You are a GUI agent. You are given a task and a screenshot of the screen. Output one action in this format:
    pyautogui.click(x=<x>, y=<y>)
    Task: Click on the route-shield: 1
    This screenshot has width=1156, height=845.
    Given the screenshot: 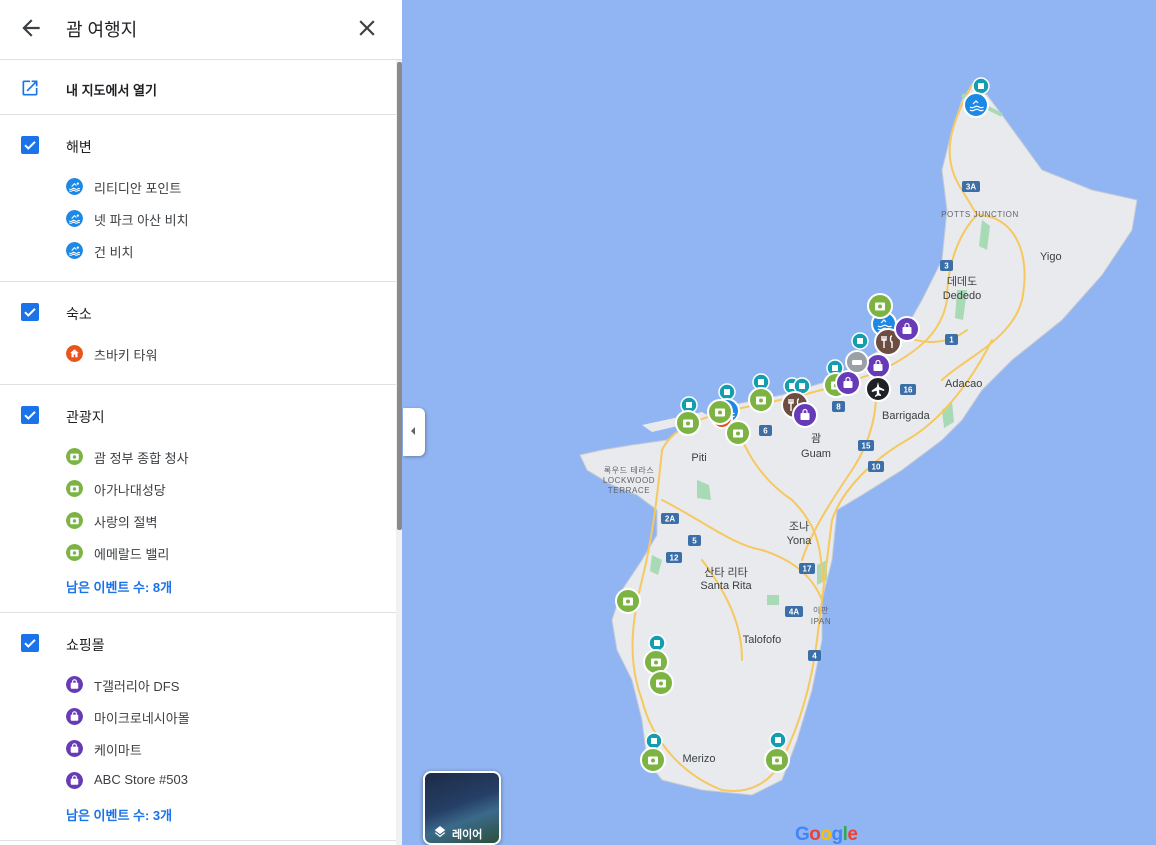 What is the action you would take?
    pyautogui.click(x=951, y=339)
    